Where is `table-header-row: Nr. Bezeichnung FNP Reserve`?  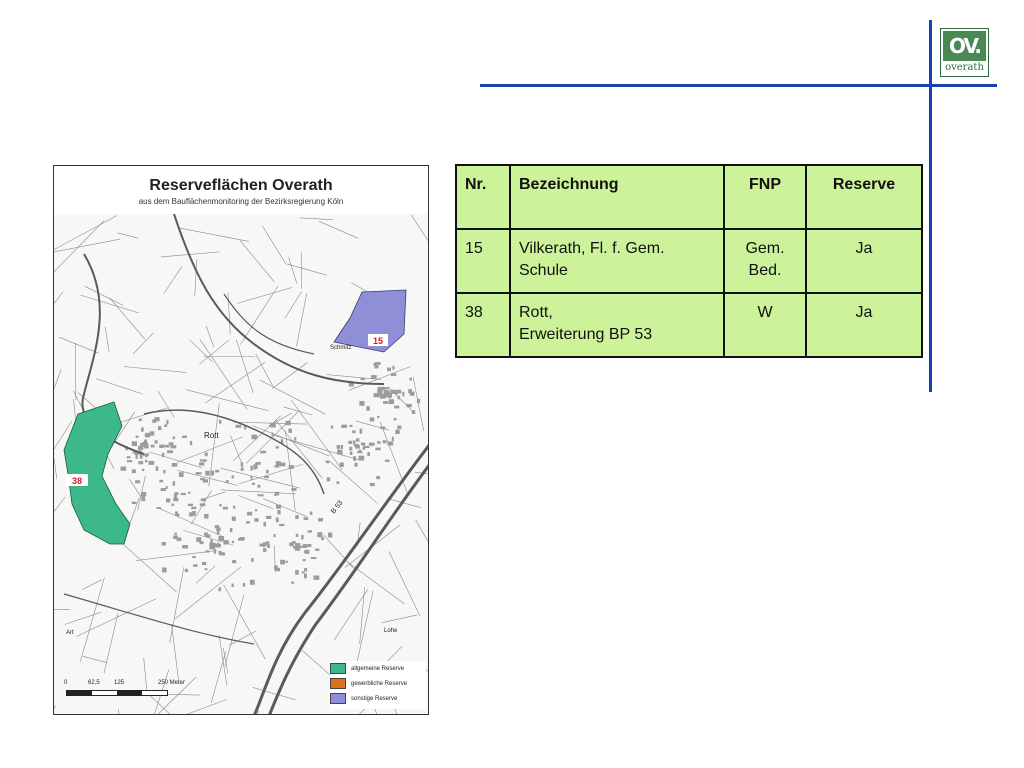
table-header-row: Nr. Bezeichnung FNP Reserve is located at coordinates (689, 197).